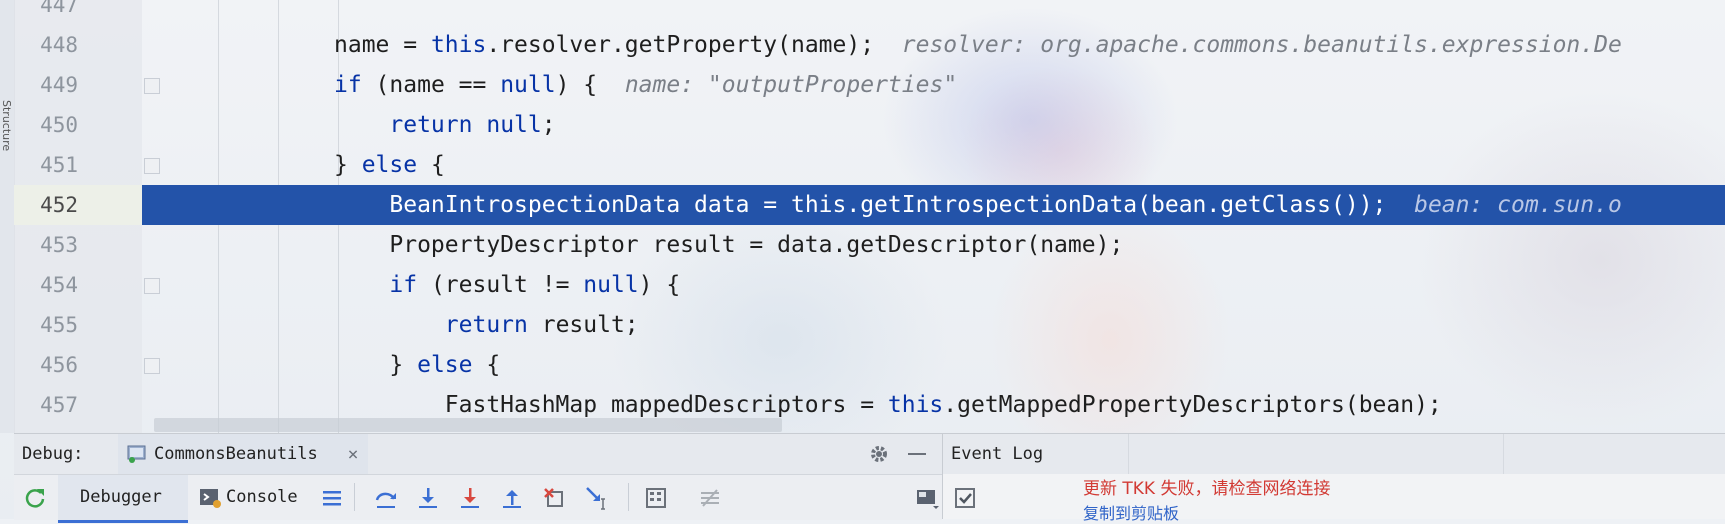 This screenshot has height=524, width=1725. I want to click on debug-toolbar: Debugger Console, so click(478, 498).